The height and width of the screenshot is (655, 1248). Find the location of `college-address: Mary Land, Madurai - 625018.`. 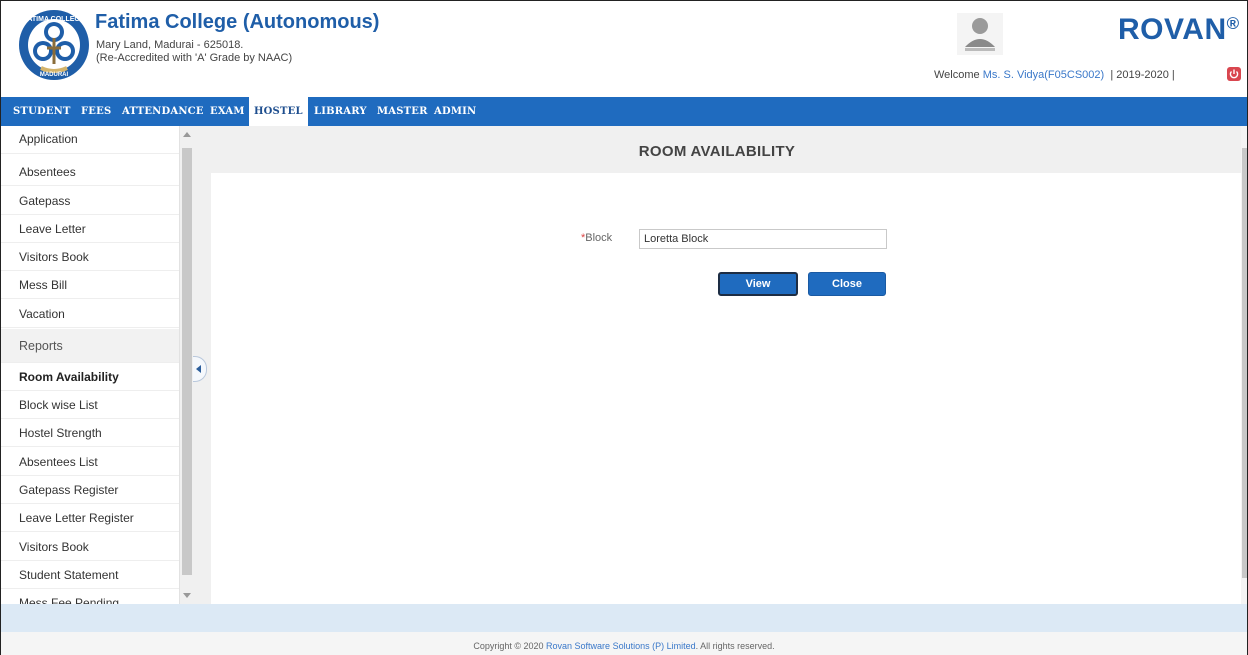

college-address: Mary Land, Madurai - 625018. is located at coordinates (170, 45).